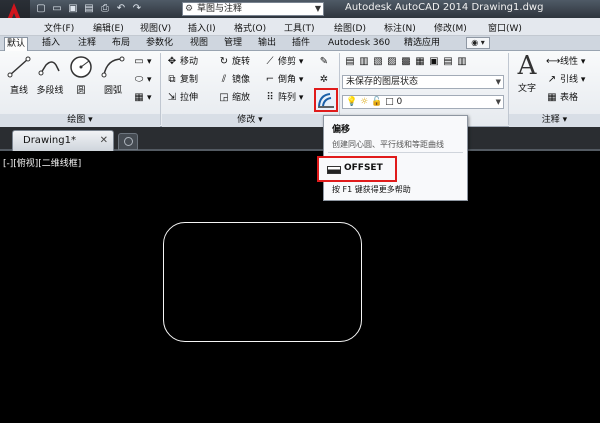 The height and width of the screenshot is (423, 600). I want to click on menu-modify: 修改(M), so click(450, 27).